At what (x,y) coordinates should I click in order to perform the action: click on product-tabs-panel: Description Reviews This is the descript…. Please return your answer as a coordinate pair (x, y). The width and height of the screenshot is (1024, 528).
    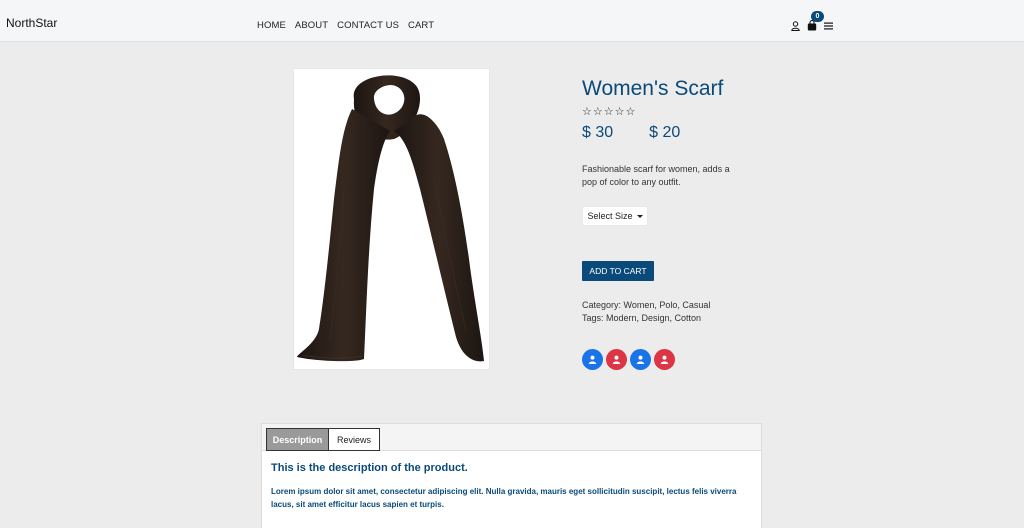
    Looking at the image, I should click on (511, 475).